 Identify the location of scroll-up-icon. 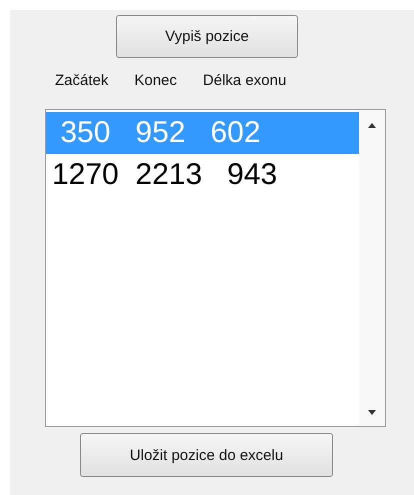
(372, 125).